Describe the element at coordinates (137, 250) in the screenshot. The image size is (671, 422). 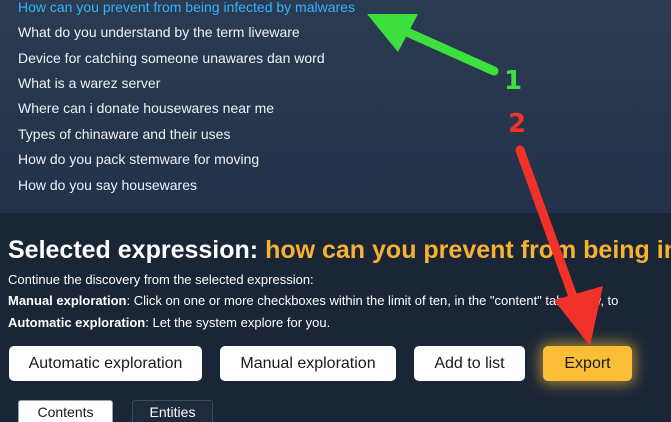
I see `selected-label: Selected expression:` at that location.